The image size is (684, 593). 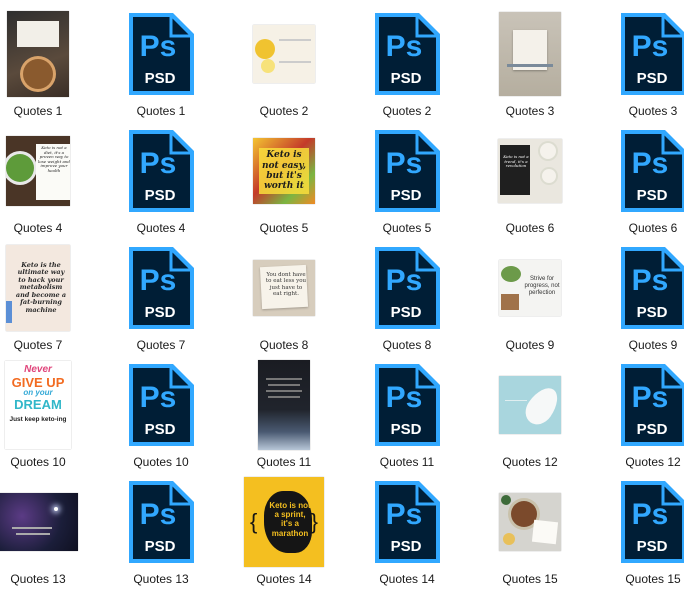 I want to click on image-file-item: Quotes 12, so click(x=530, y=411).